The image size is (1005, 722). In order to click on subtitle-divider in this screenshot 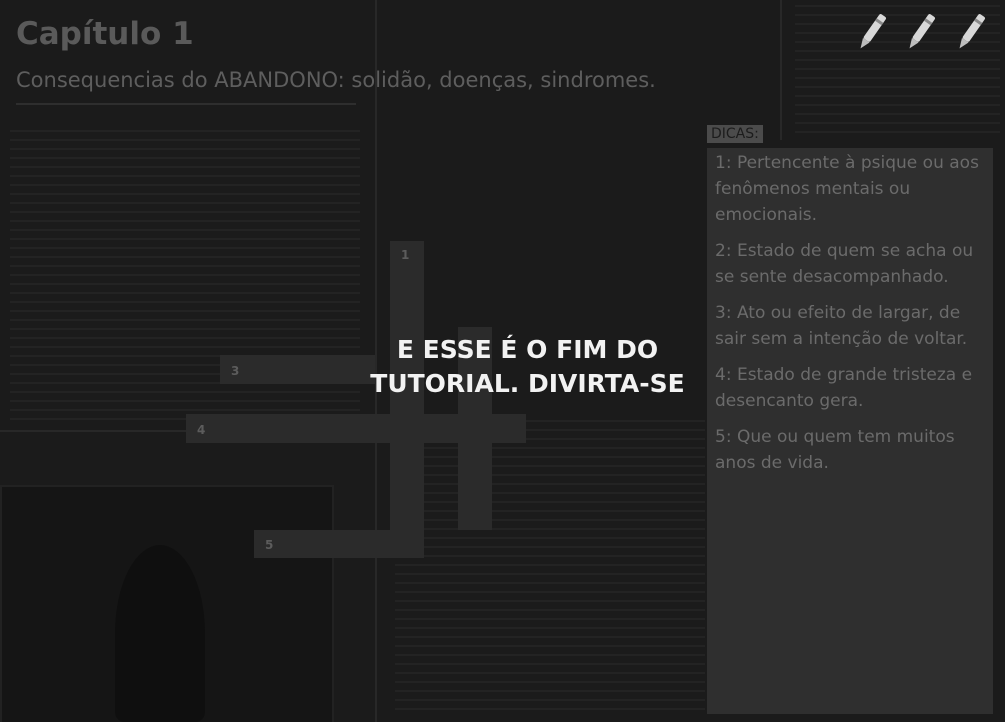, I will do `click(186, 104)`.